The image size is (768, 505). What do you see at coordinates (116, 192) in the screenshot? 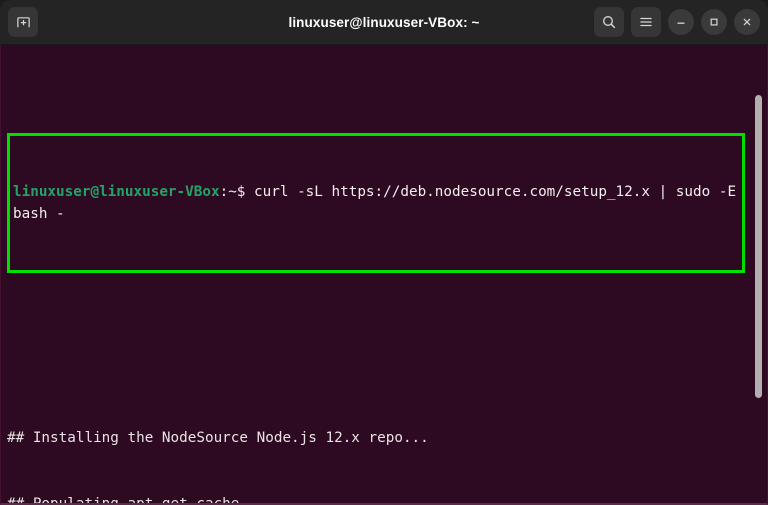
I see `prompt-user-host: linuxuser@linuxuser-VBox` at bounding box center [116, 192].